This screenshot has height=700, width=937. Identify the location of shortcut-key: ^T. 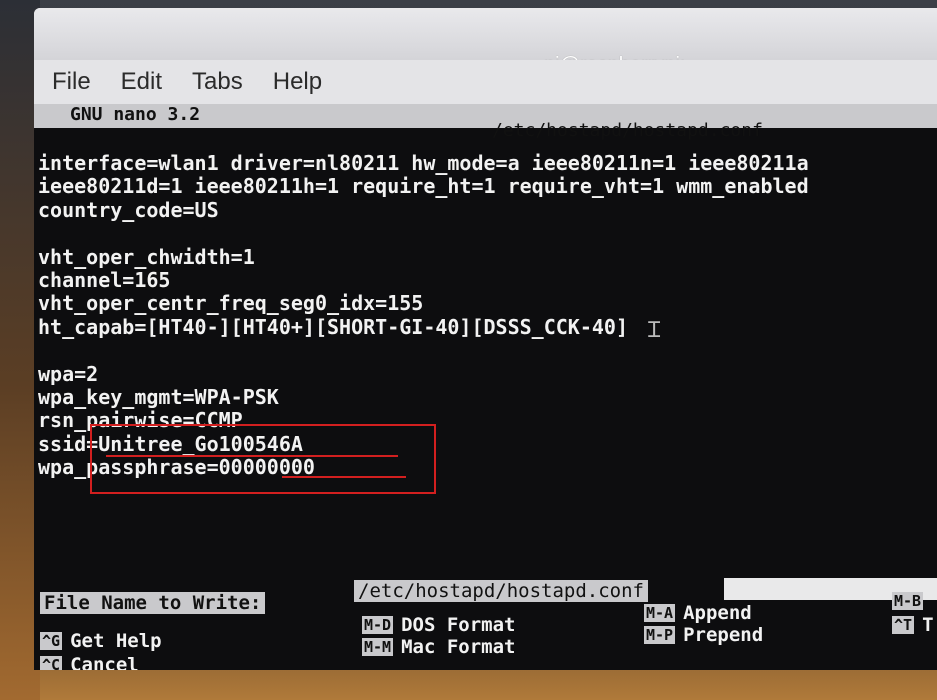
(903, 625).